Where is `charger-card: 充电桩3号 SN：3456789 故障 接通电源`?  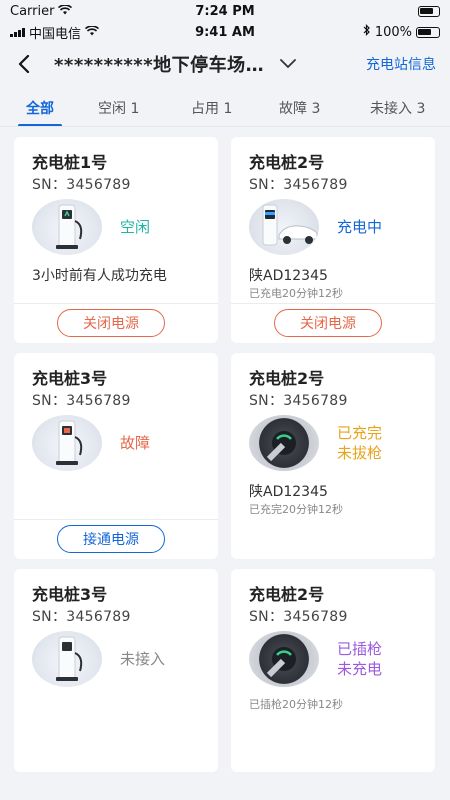 charger-card: 充电桩3号 SN：3456789 故障 接通电源 is located at coordinates (116, 456).